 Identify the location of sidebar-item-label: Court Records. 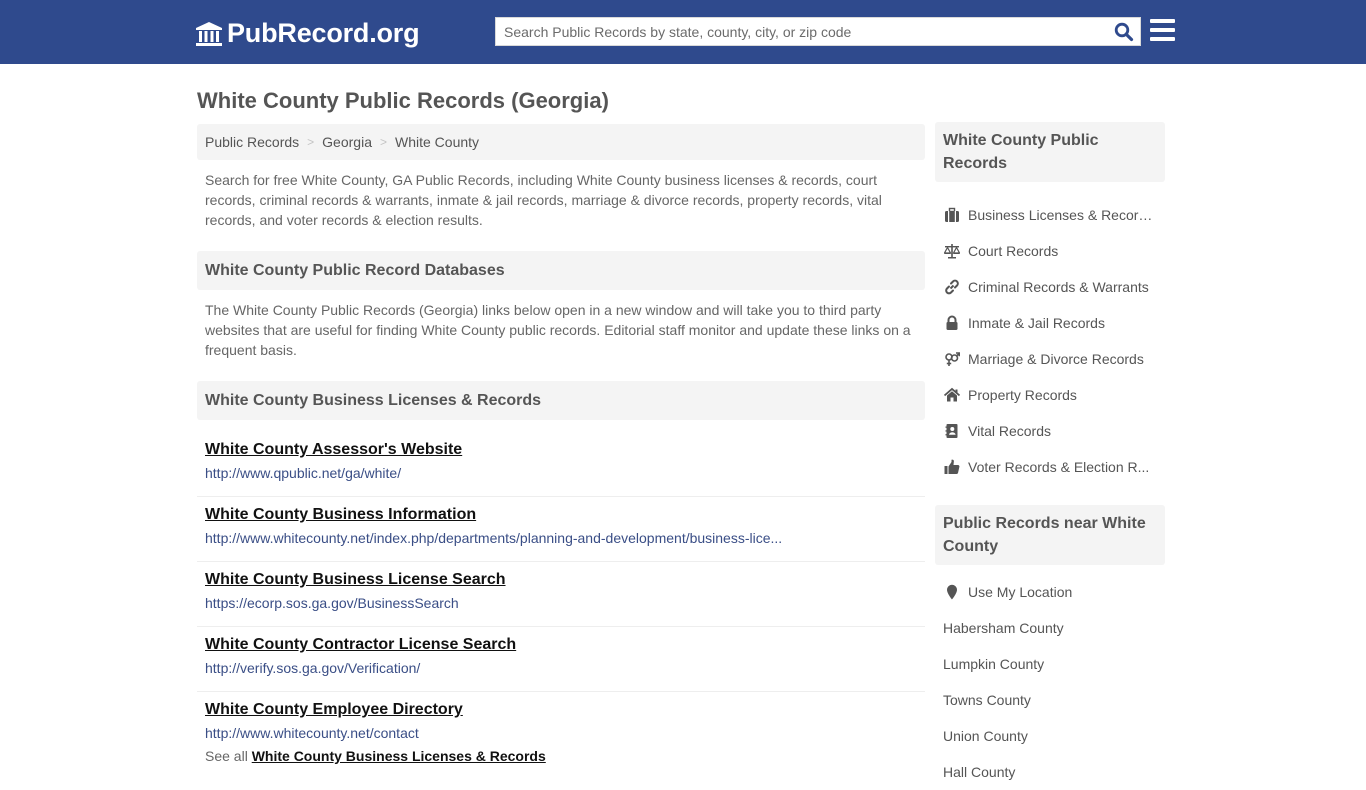
(1013, 251).